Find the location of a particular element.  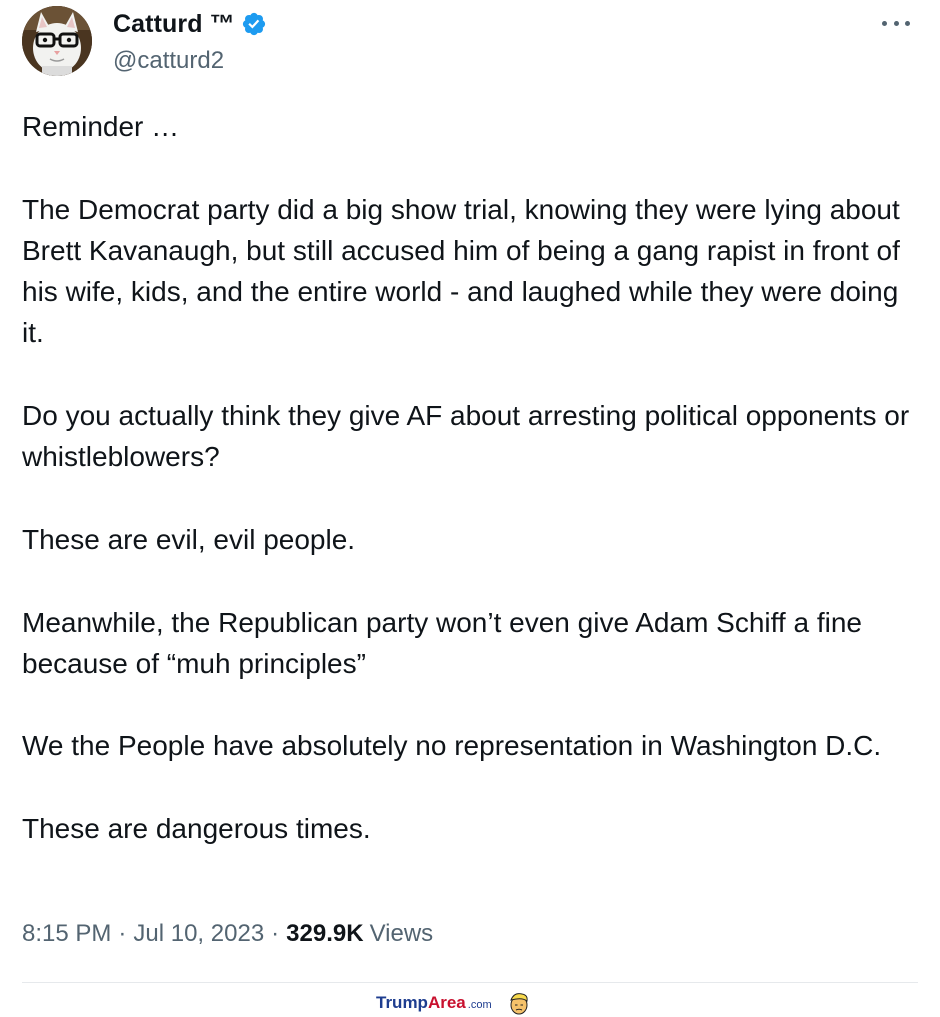

watermark-logo: Trump Area .com is located at coordinates (453, 1003).